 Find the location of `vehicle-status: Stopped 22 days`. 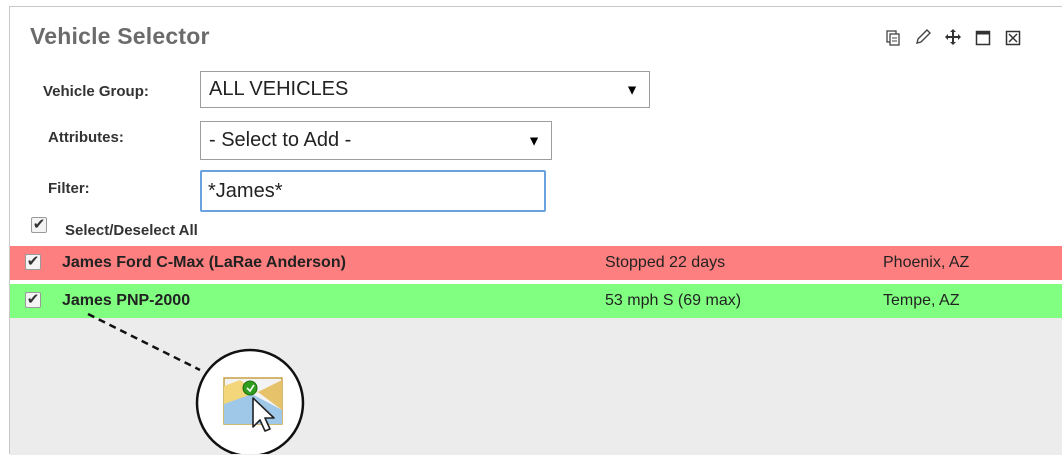

vehicle-status: Stopped 22 days is located at coordinates (665, 262).